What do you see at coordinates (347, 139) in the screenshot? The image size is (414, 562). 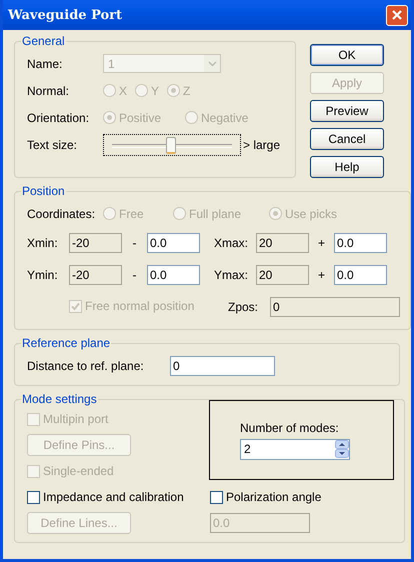 I see `dialog-button: Cancel` at bounding box center [347, 139].